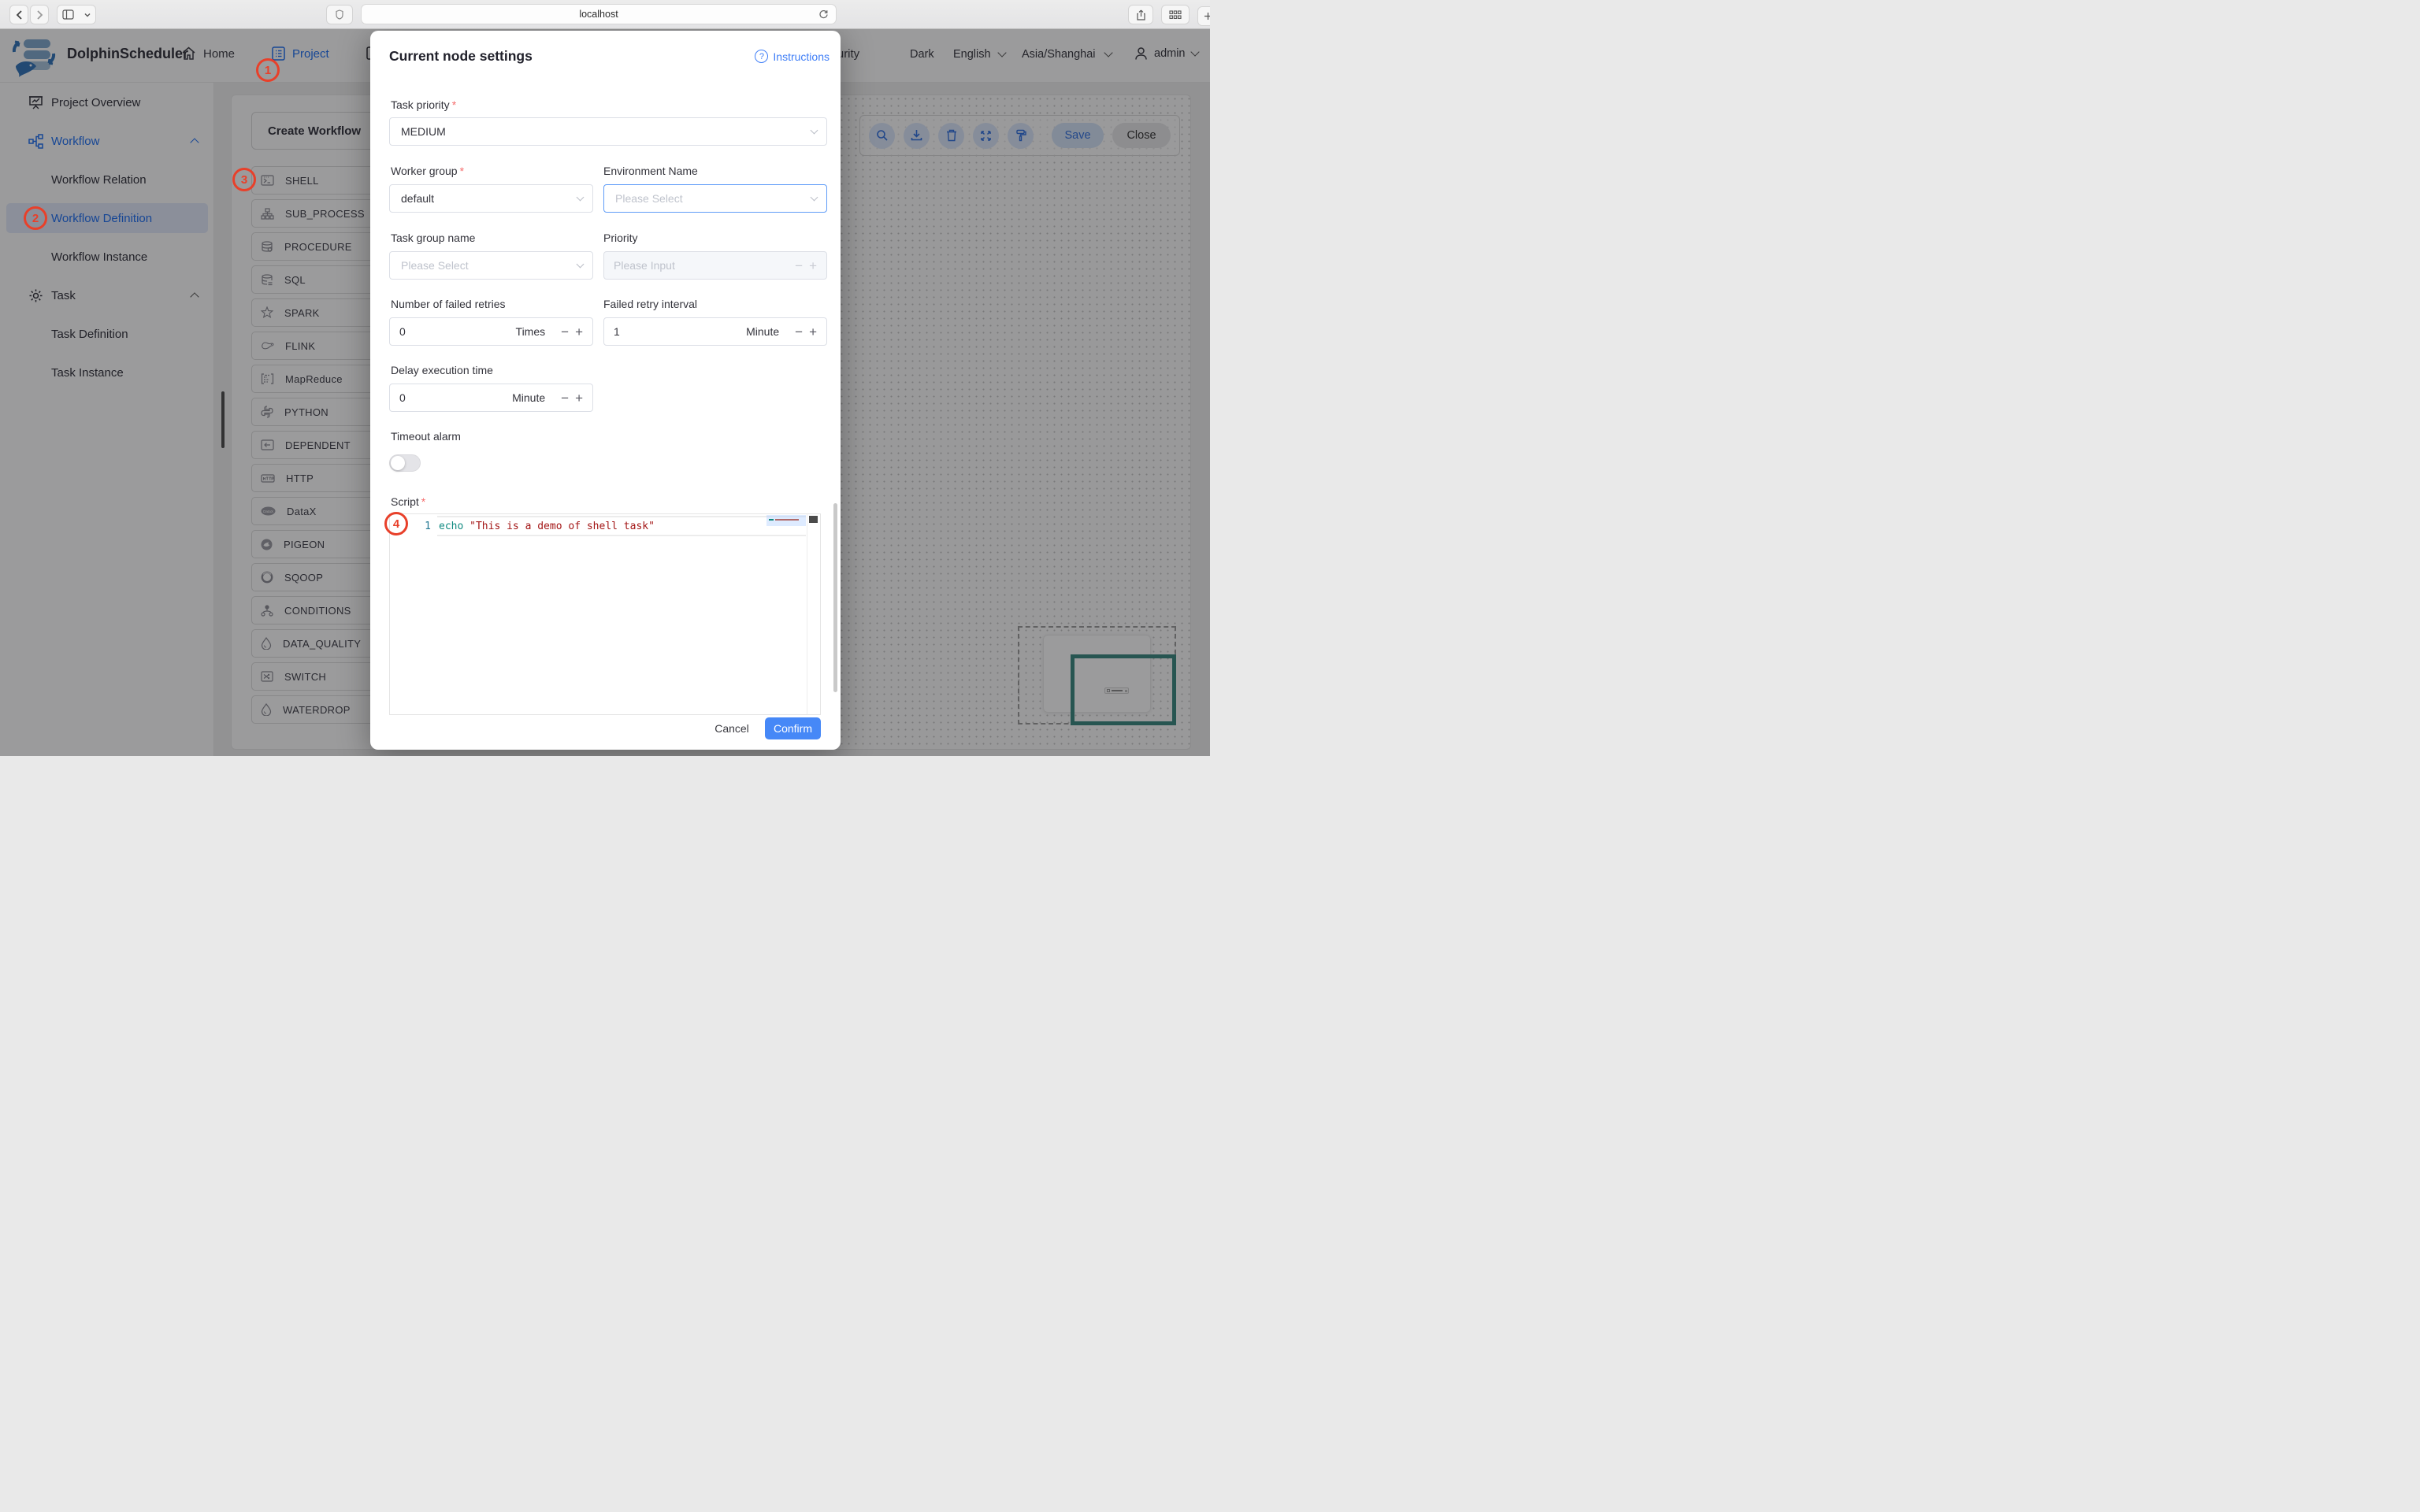 The width and height of the screenshot is (2420, 1512). I want to click on editor-minimap, so click(786, 520).